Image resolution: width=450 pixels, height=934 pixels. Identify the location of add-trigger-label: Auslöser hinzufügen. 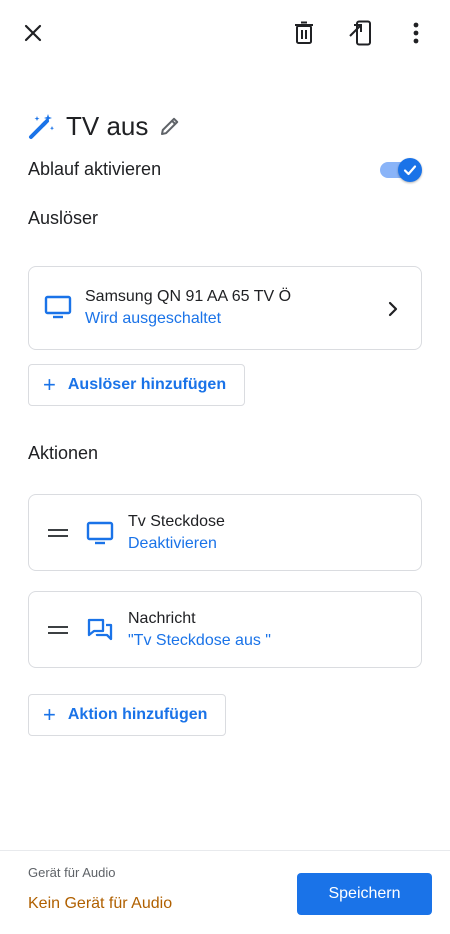
(147, 384).